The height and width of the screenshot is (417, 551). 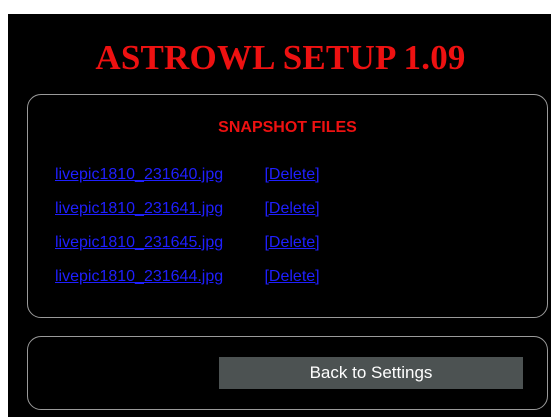 What do you see at coordinates (157, 209) in the screenshot?
I see `snapshot-file-link: livepic1810_231641.jpg` at bounding box center [157, 209].